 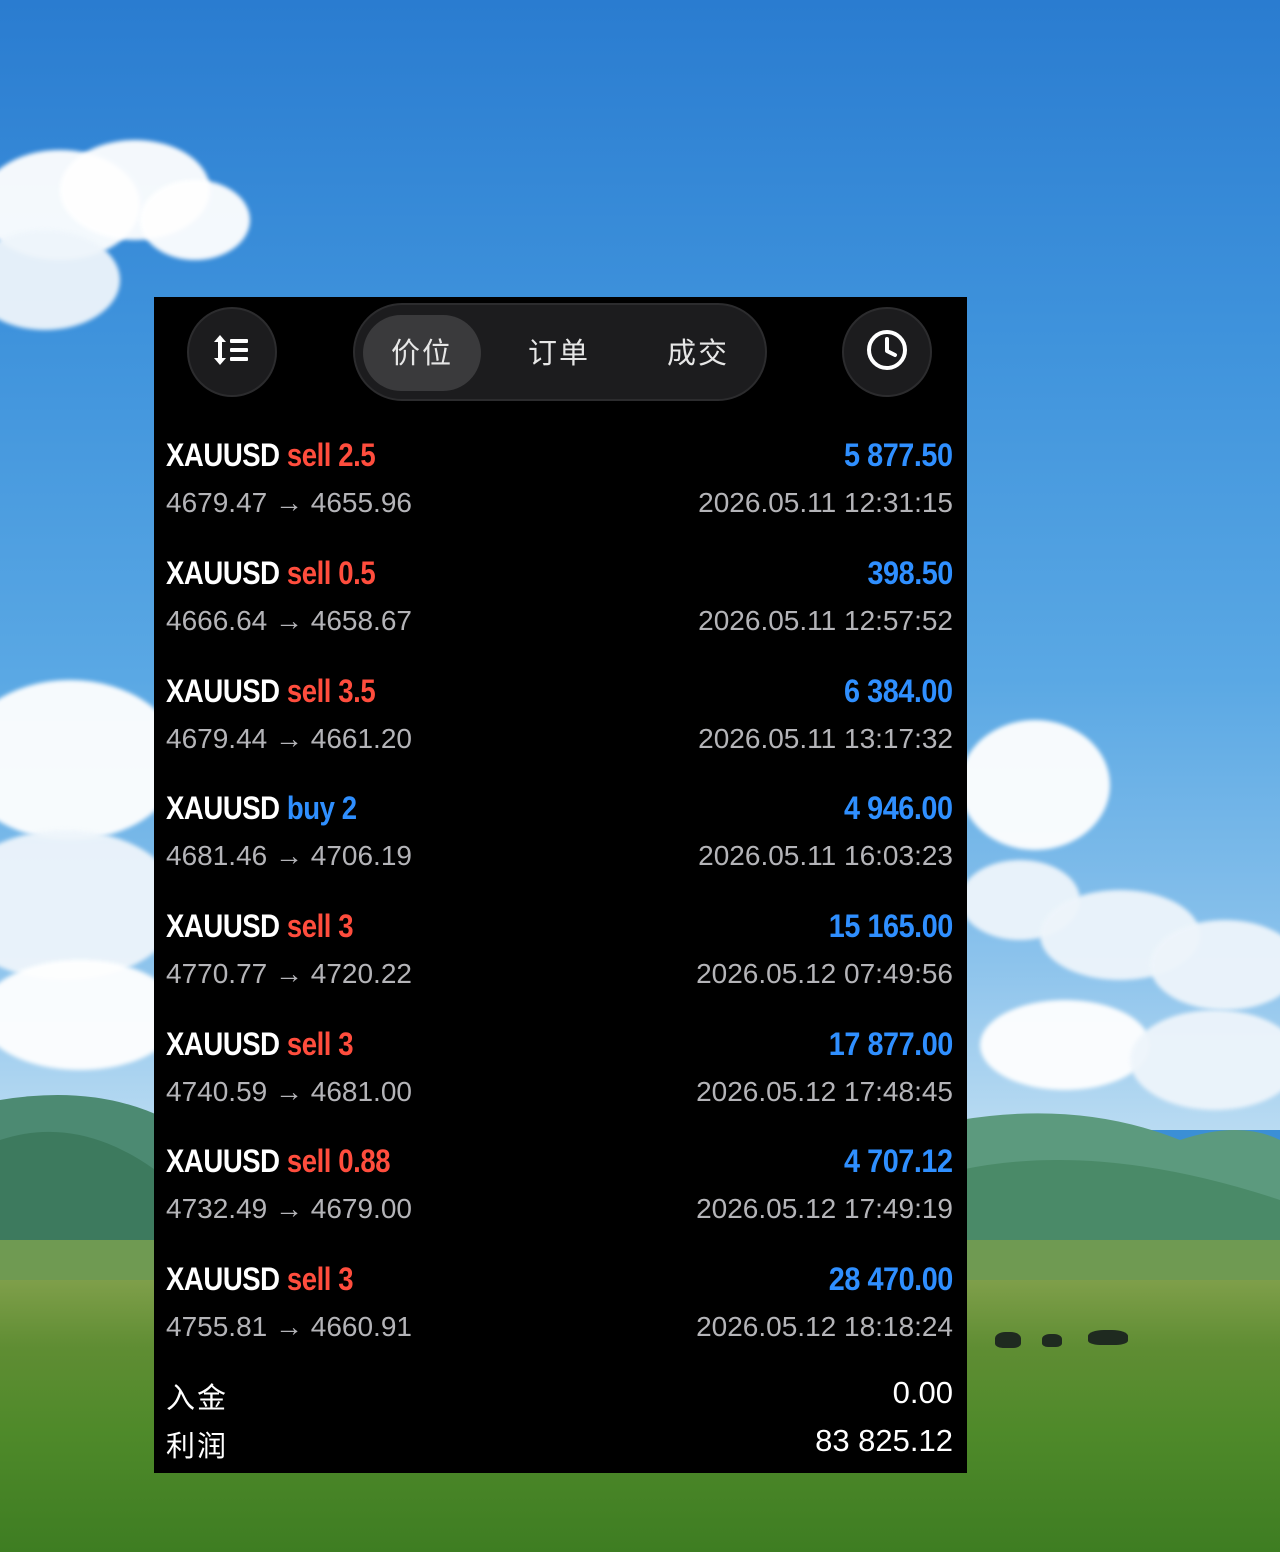 I want to click on deal-profit: 17 877.00, so click(x=891, y=1044).